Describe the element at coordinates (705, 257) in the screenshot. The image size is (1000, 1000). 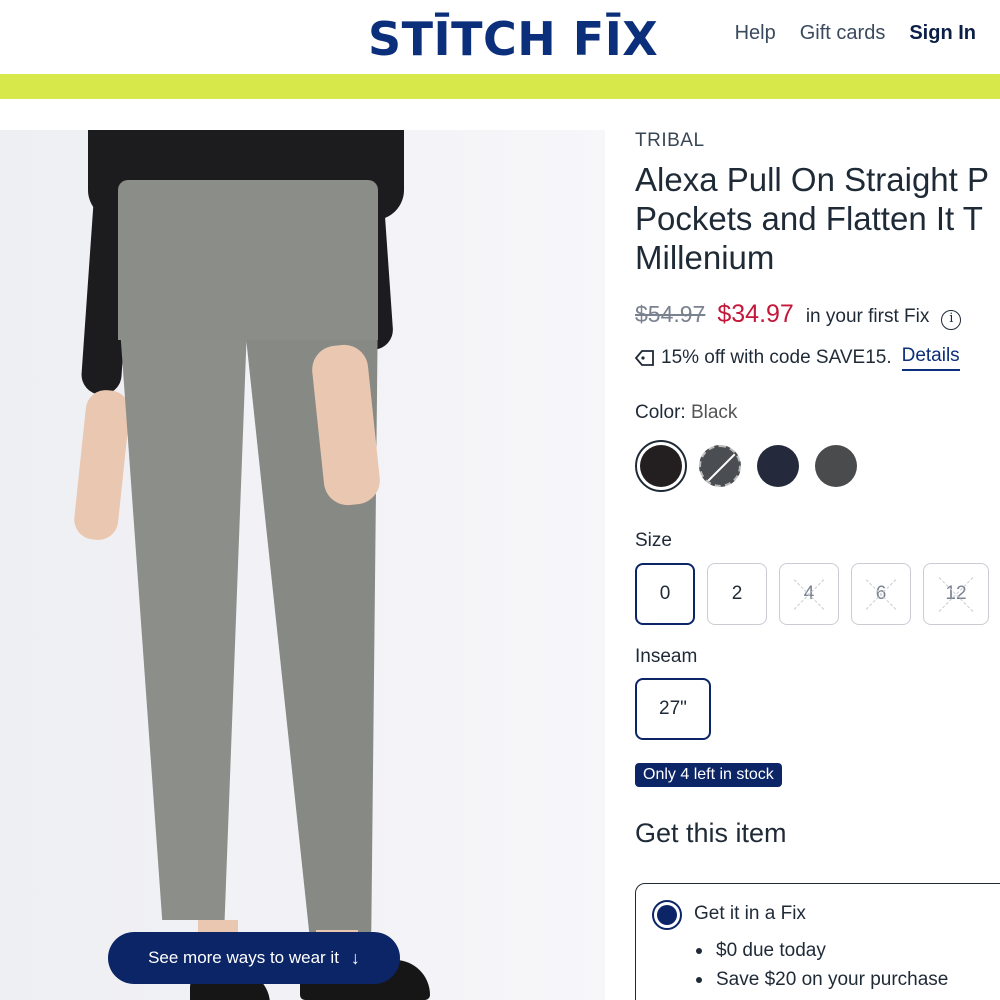
I see `product-title-line: Millenium` at that location.